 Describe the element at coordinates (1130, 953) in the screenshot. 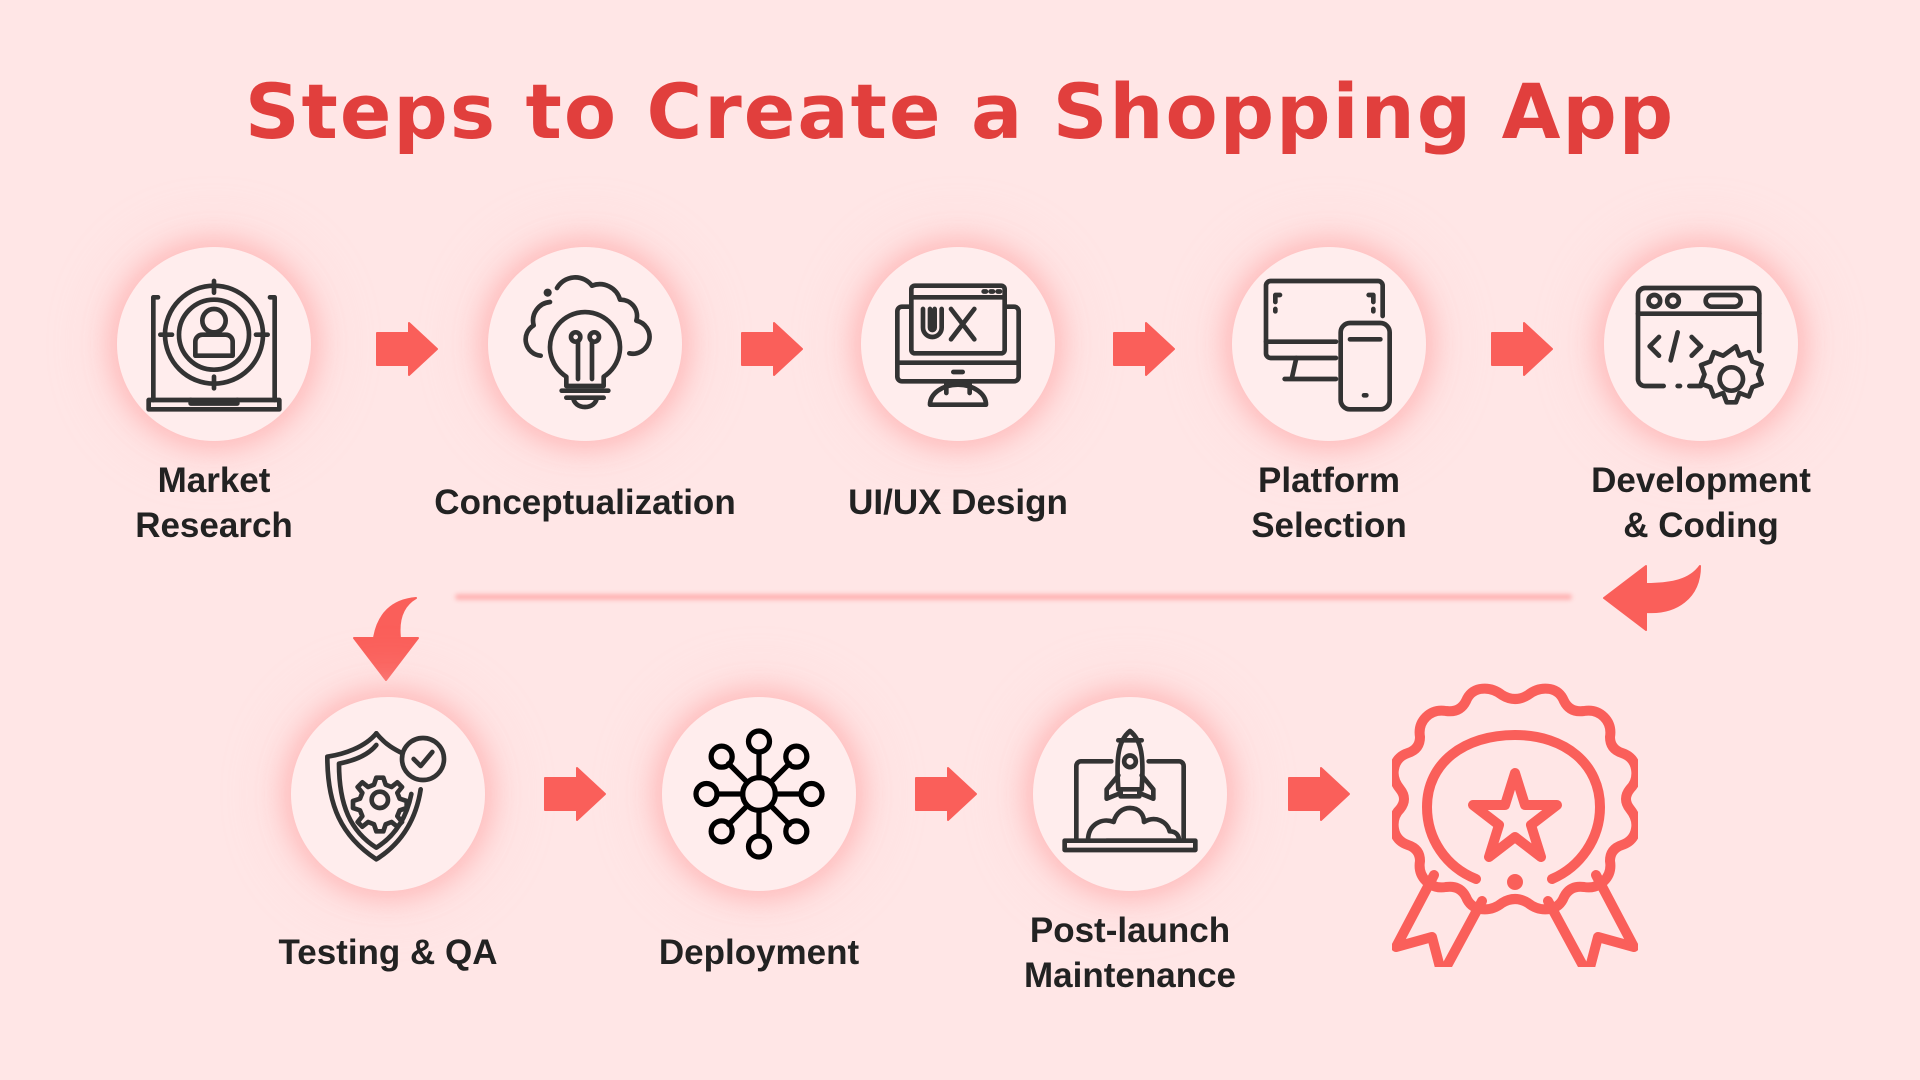

I see `step-label-post-launch-maintenance: Post-launch Maintenance` at that location.